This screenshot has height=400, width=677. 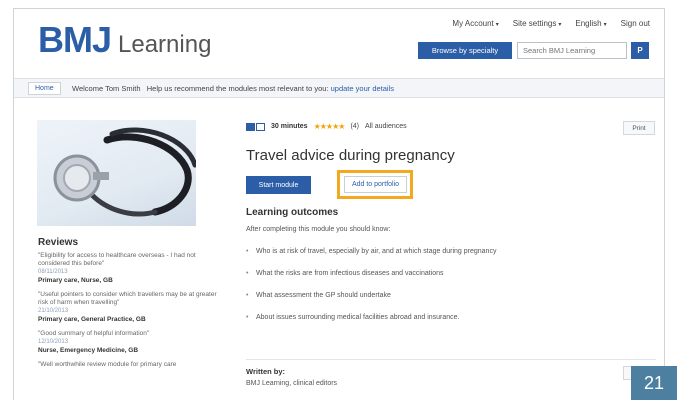 I want to click on divider, so click(x=451, y=359).